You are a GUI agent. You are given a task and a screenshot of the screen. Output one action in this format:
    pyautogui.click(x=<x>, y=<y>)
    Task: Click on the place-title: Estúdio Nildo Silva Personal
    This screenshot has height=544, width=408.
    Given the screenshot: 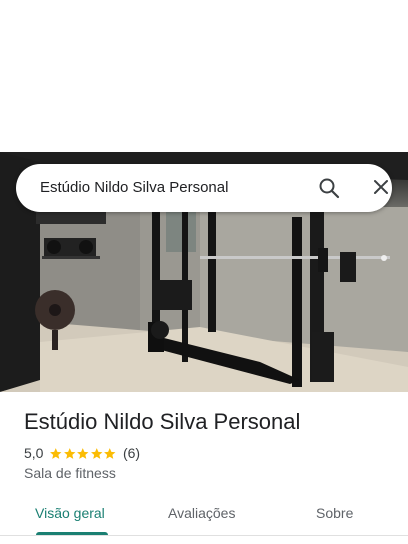 What is the action you would take?
    pyautogui.click(x=162, y=421)
    